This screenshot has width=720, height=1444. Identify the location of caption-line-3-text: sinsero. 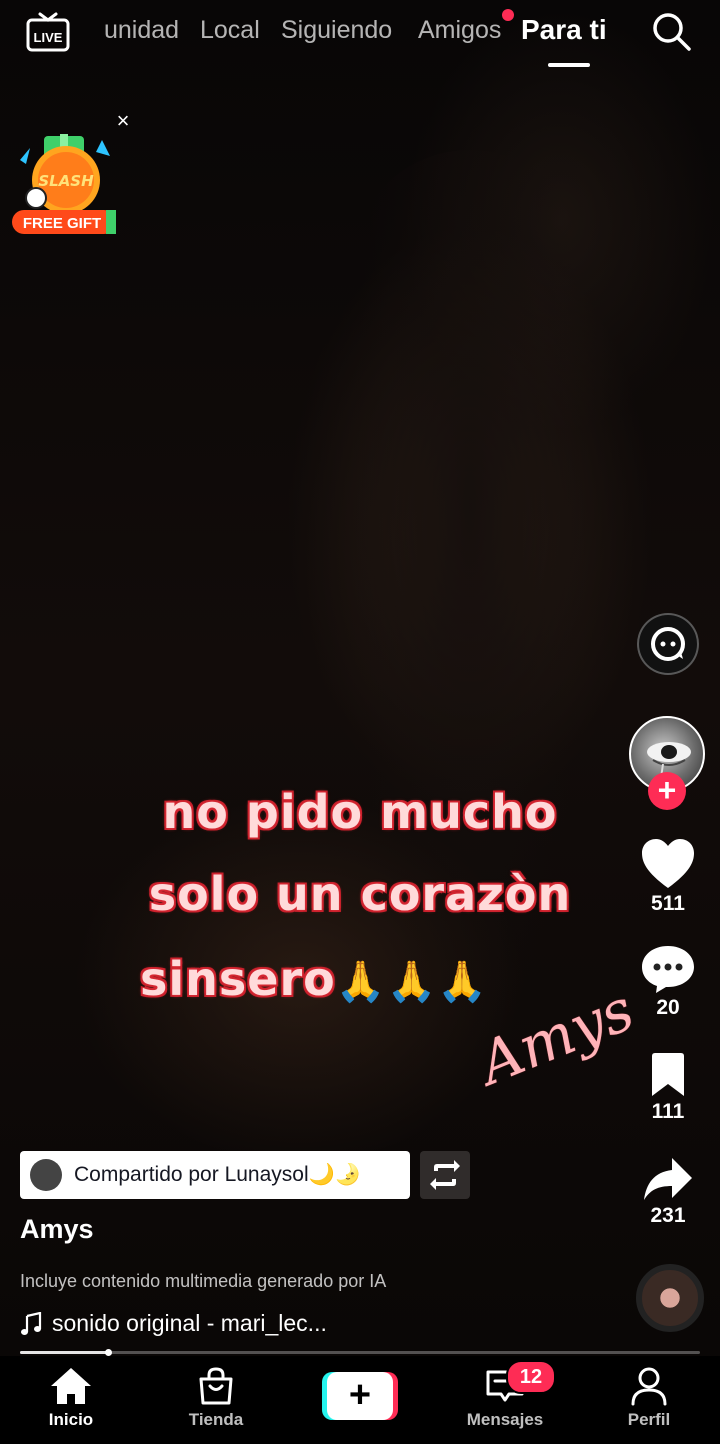
(238, 979).